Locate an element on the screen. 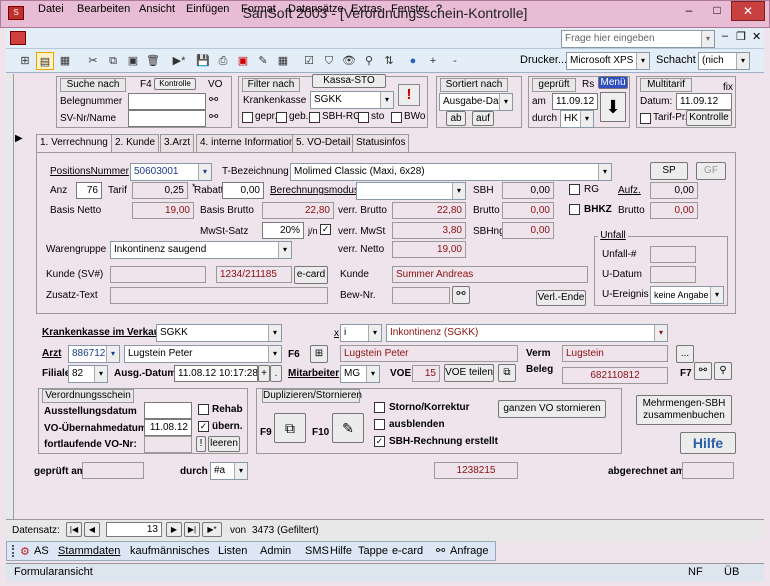 Image resolution: width=770 pixels, height=586 pixels. arrow-down-icon: ⬇ is located at coordinates (613, 107).